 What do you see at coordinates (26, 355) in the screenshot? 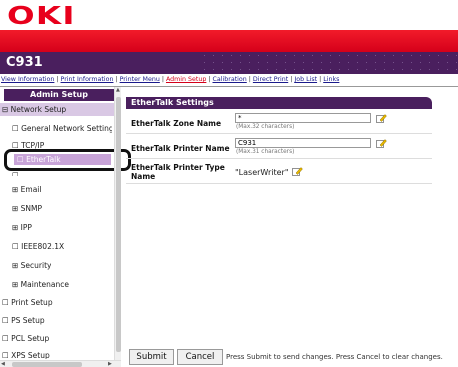
I see `sidebar-item-xps-setup: ☐ XPS Setup` at bounding box center [26, 355].